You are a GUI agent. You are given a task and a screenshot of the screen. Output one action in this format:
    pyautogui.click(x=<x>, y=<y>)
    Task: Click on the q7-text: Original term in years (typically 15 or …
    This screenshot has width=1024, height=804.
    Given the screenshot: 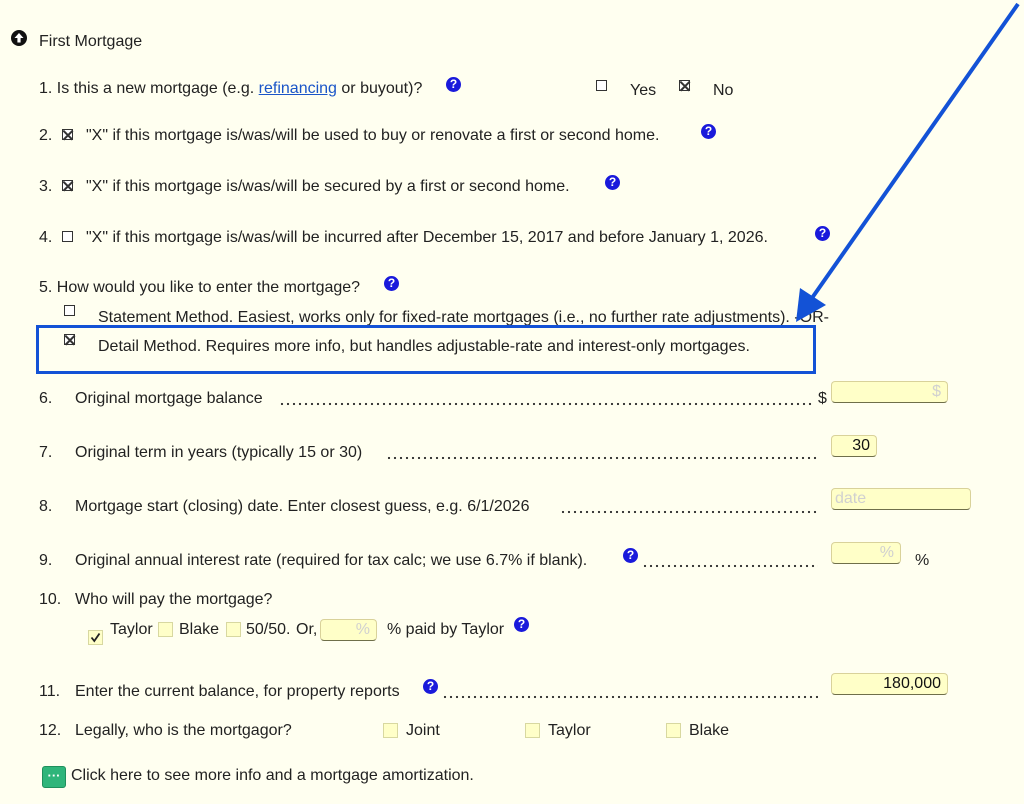 What is the action you would take?
    pyautogui.click(x=219, y=452)
    